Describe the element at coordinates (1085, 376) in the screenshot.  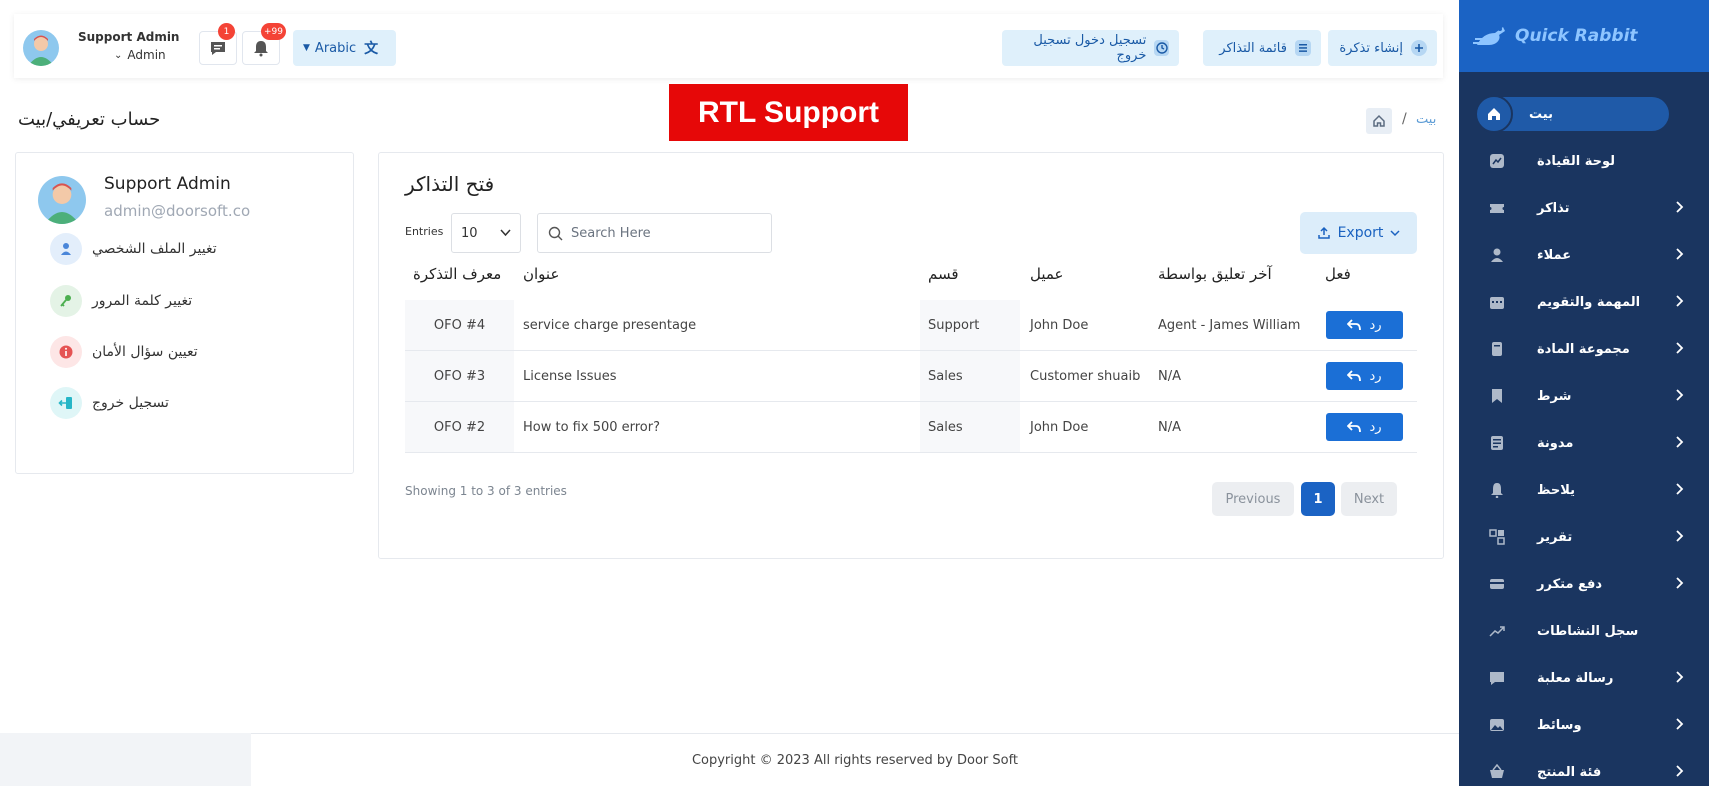
I see `cell-customer: Customer shuaib` at that location.